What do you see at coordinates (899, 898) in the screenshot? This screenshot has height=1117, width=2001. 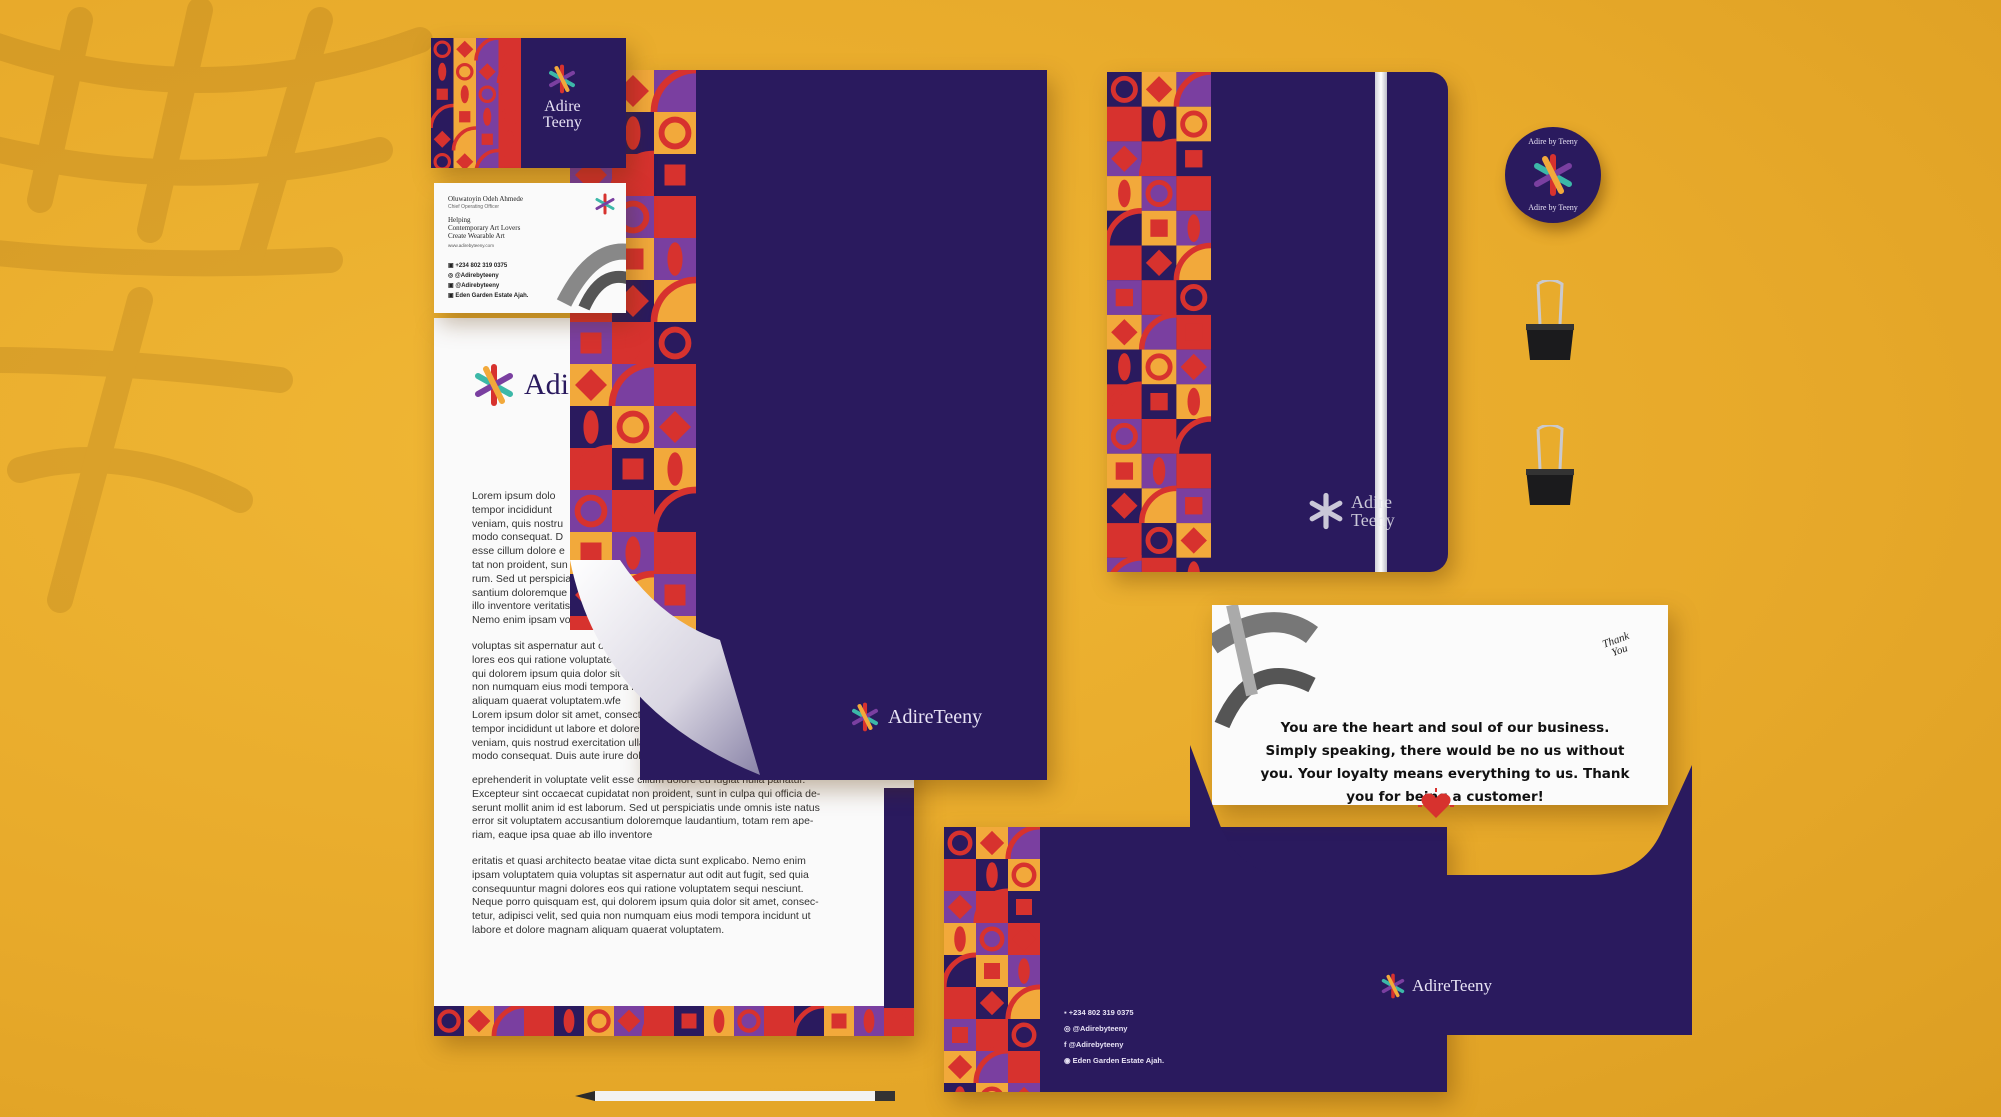 I see `letterhead-right-pattern` at bounding box center [899, 898].